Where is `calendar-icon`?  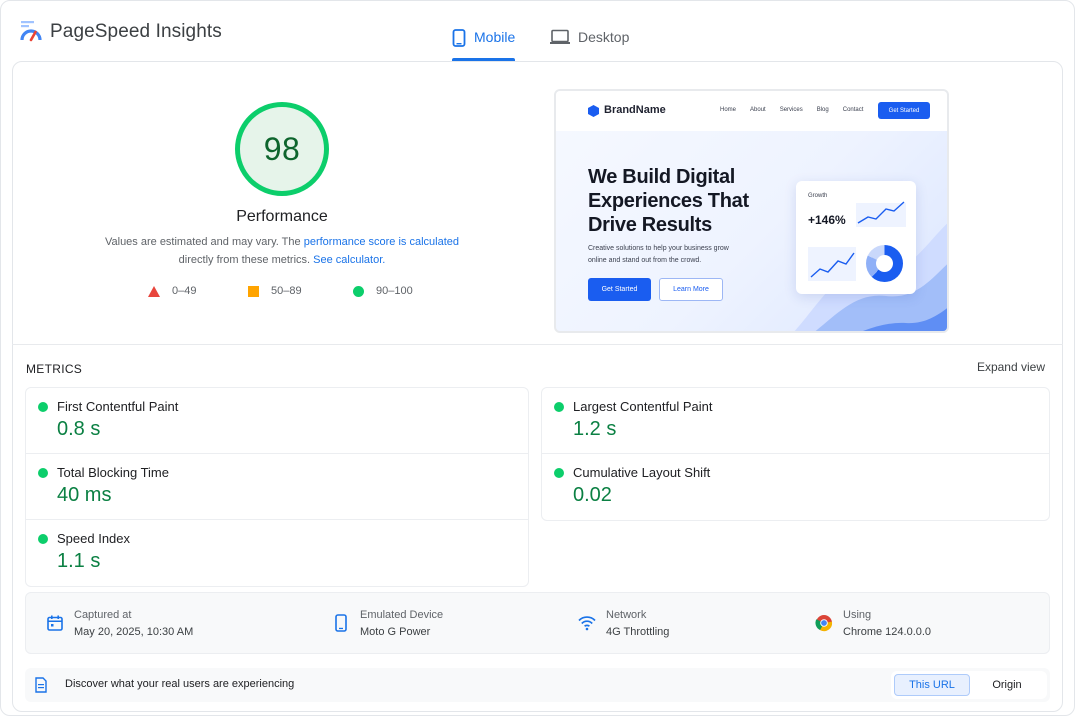
calendar-icon is located at coordinates (55, 623).